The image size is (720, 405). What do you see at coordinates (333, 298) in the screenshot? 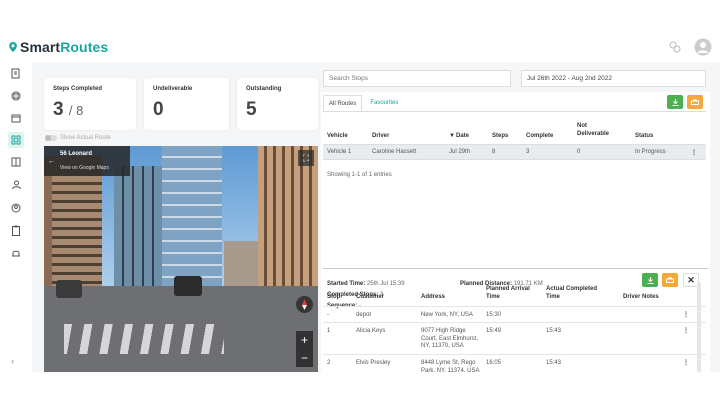
I see `col-stop: Stop` at bounding box center [333, 298].